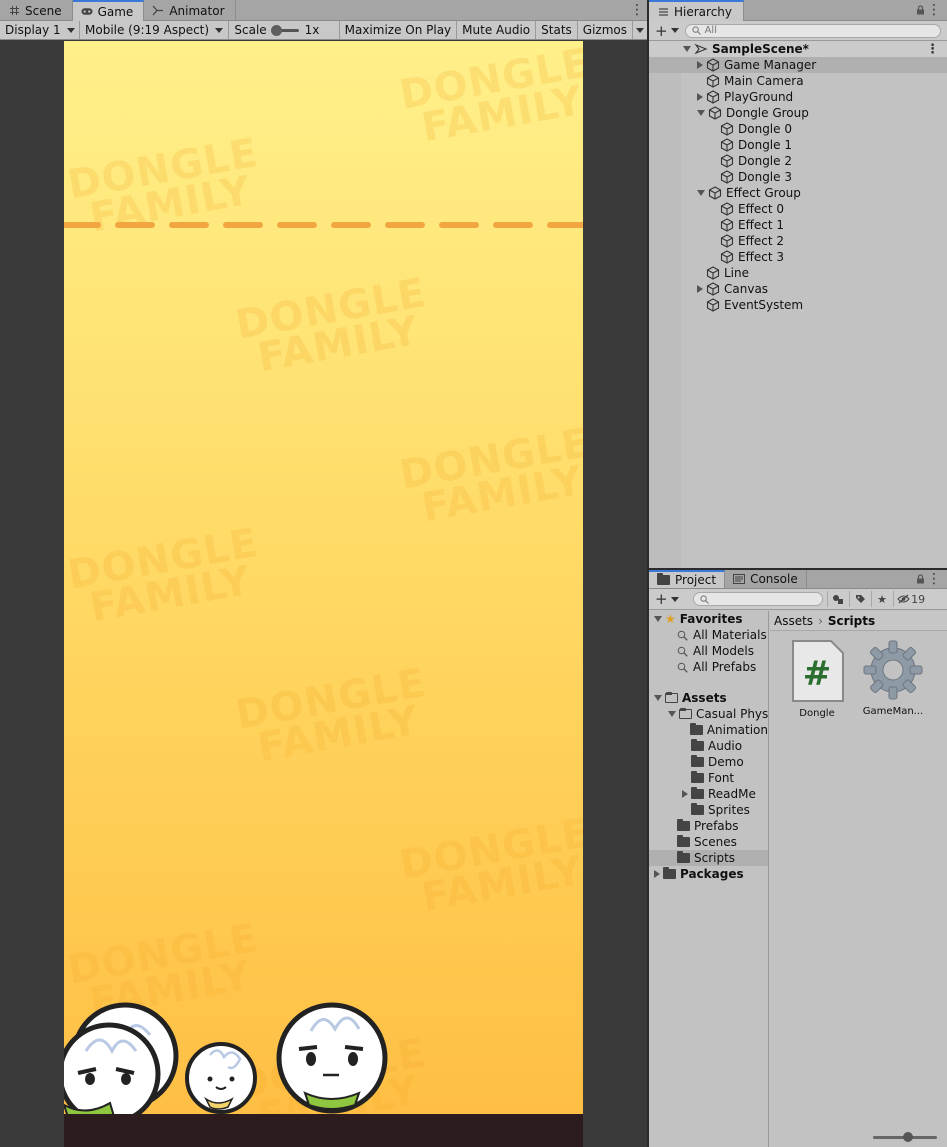 The image size is (947, 1147). Describe the element at coordinates (793, 621) in the screenshot. I see `breadcrumb-root: Assets` at that location.